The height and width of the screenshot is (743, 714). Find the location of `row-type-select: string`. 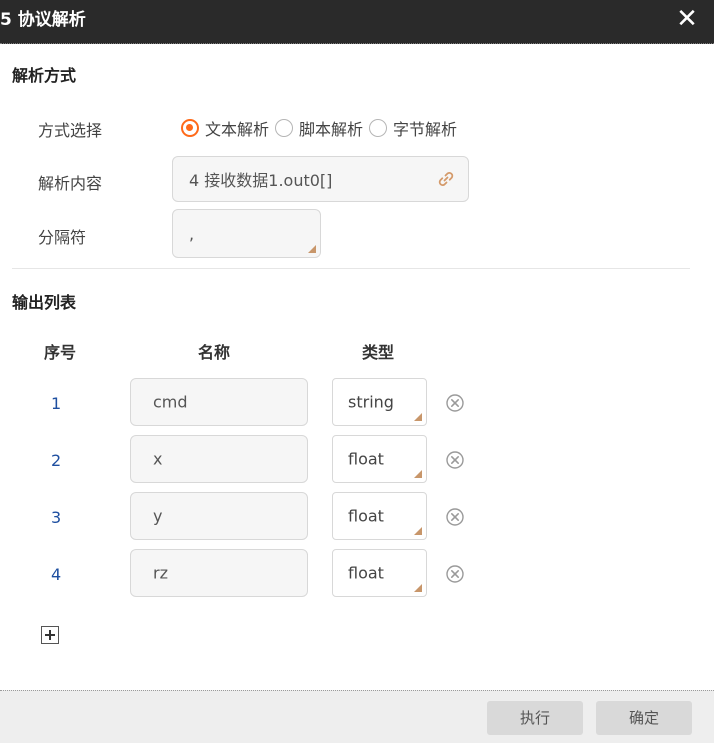

row-type-select: string is located at coordinates (379, 402).